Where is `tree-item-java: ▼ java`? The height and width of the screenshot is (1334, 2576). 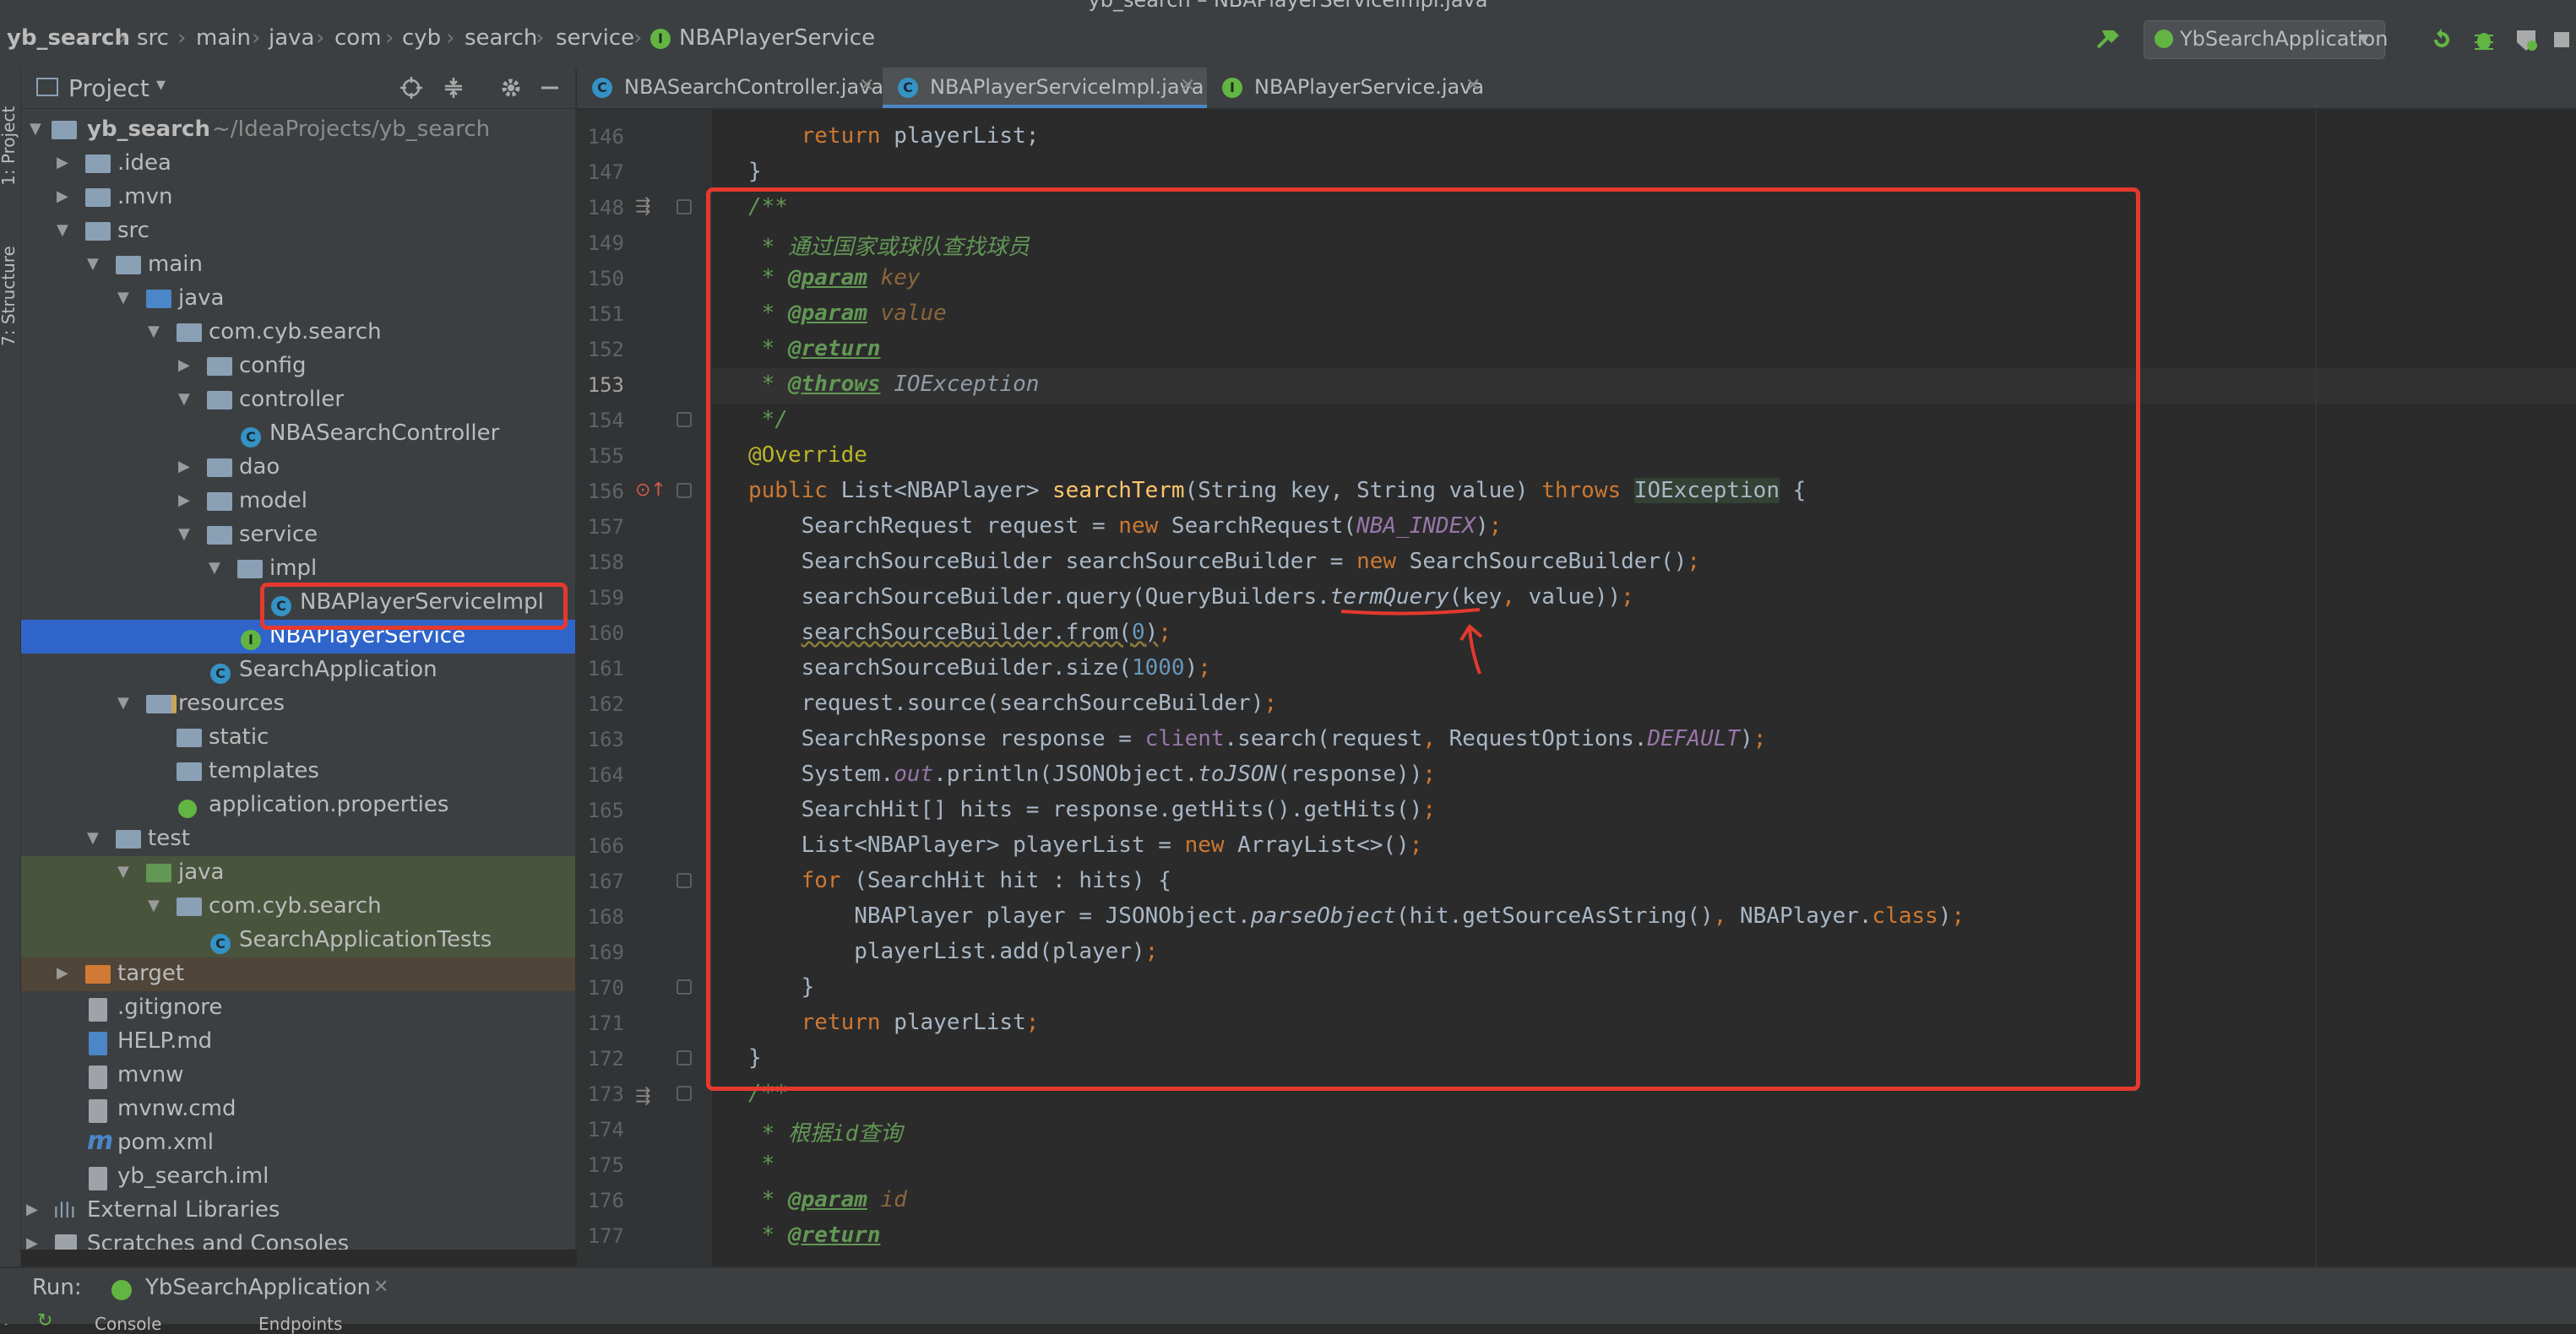 tree-item-java: ▼ java is located at coordinates (298, 299).